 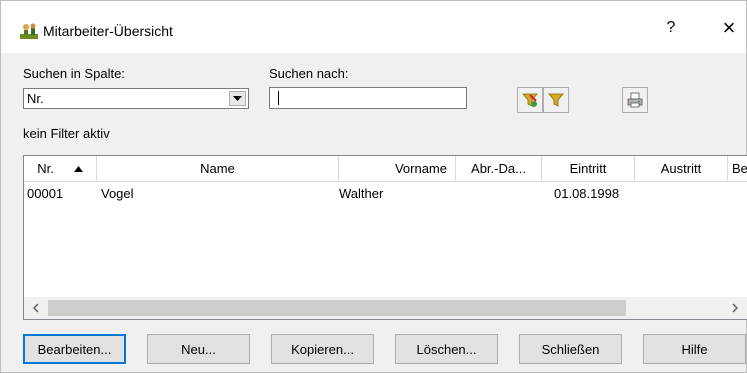 What do you see at coordinates (671, 28) in the screenshot?
I see `help-title-button: ?` at bounding box center [671, 28].